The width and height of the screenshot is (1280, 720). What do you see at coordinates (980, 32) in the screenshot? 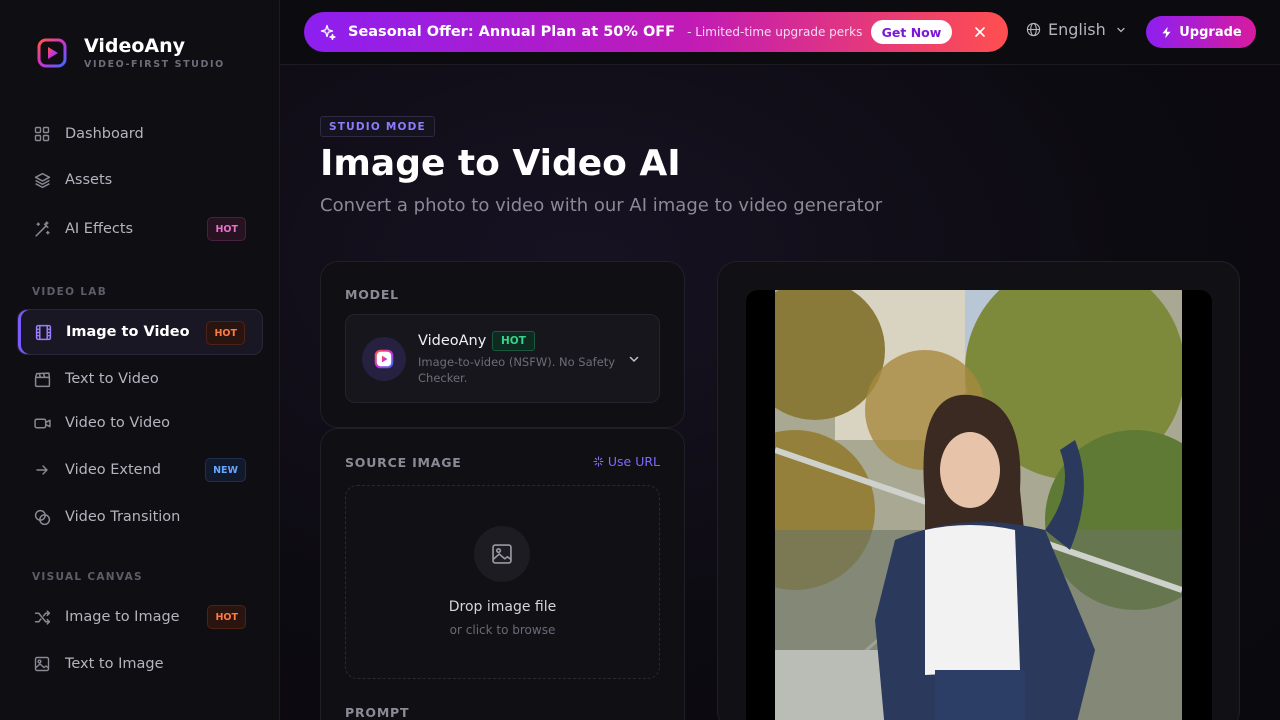
I see `close-icon` at bounding box center [980, 32].